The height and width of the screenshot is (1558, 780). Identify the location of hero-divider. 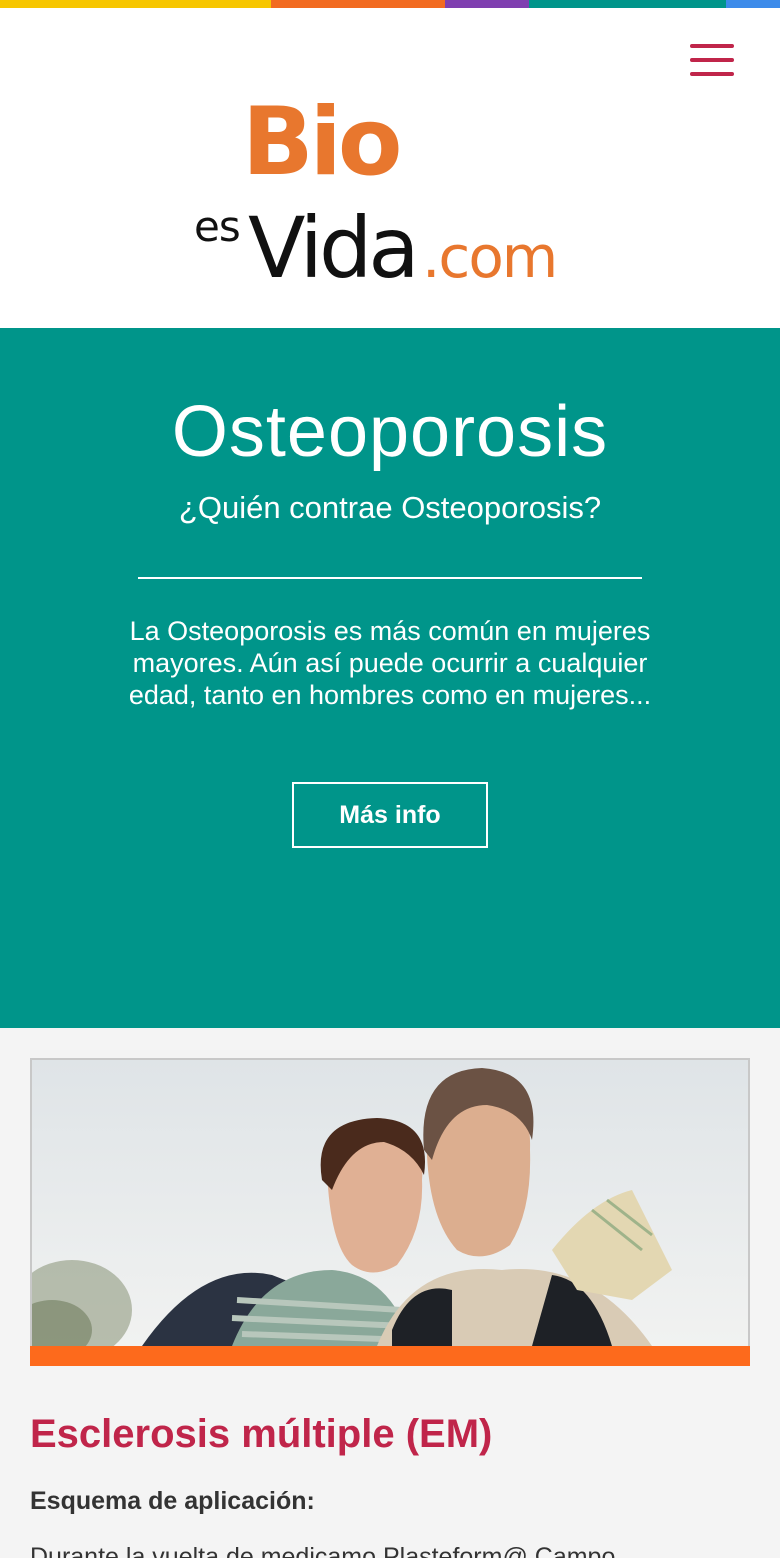
(390, 578).